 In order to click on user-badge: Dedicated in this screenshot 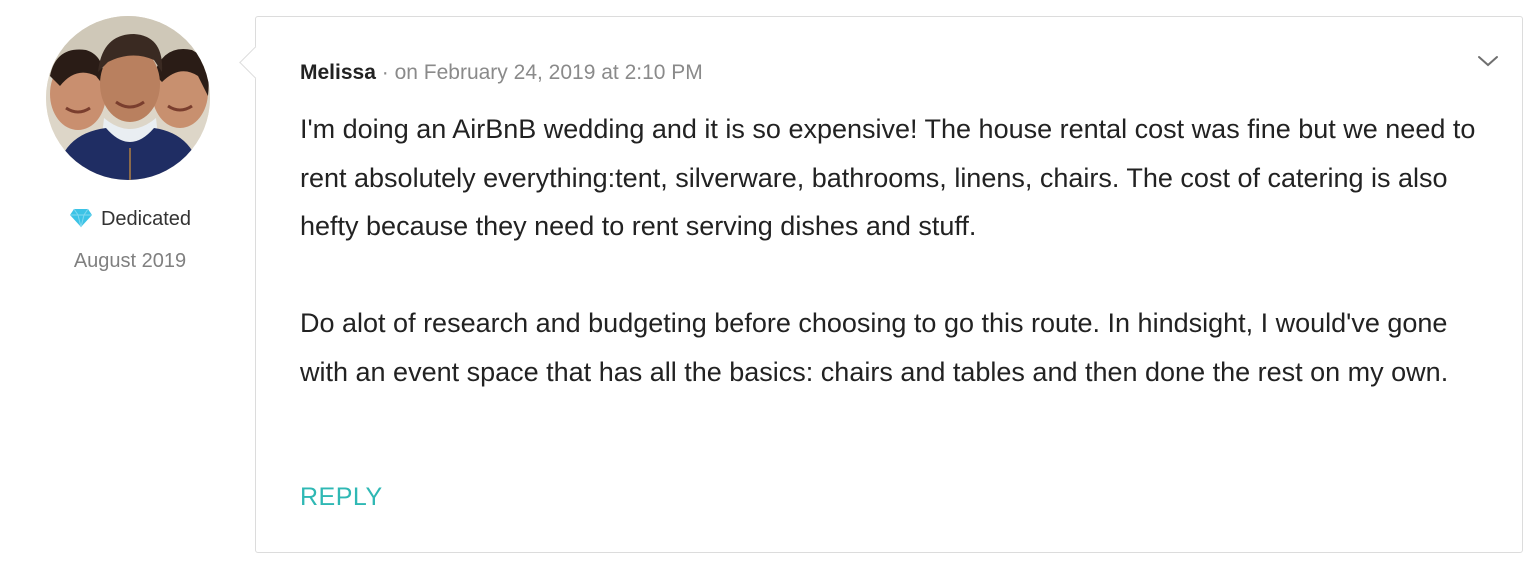, I will do `click(130, 219)`.